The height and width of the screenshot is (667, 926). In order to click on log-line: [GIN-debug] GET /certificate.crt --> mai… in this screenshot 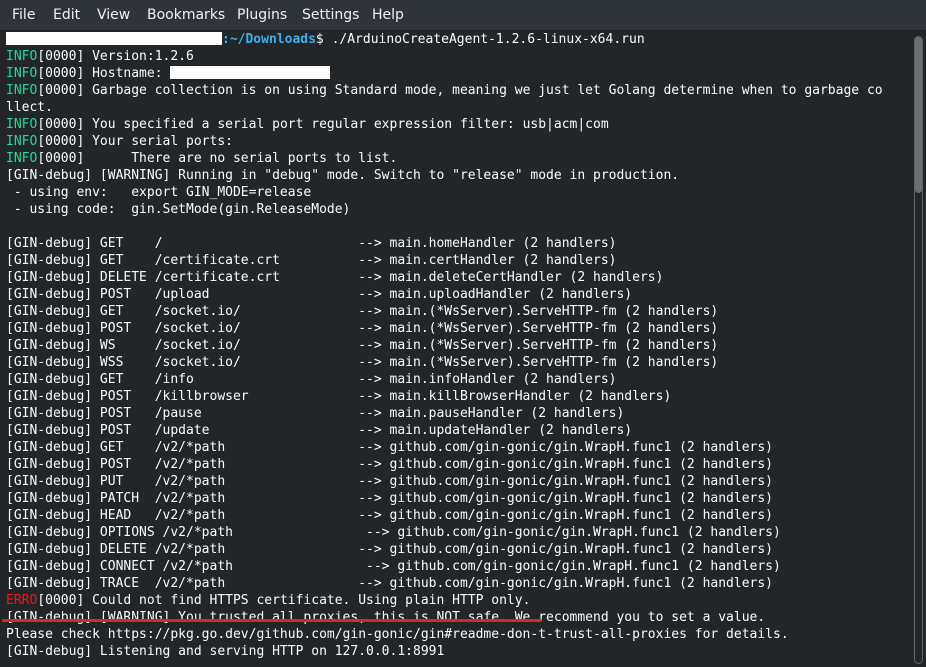, I will do `click(311, 260)`.